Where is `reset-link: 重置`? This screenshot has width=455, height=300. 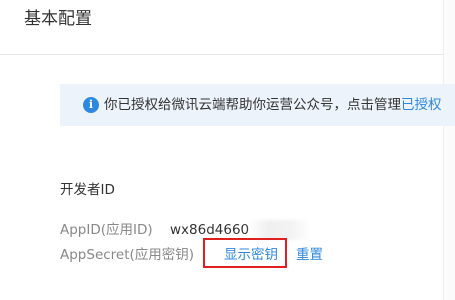 reset-link: 重置 is located at coordinates (309, 255).